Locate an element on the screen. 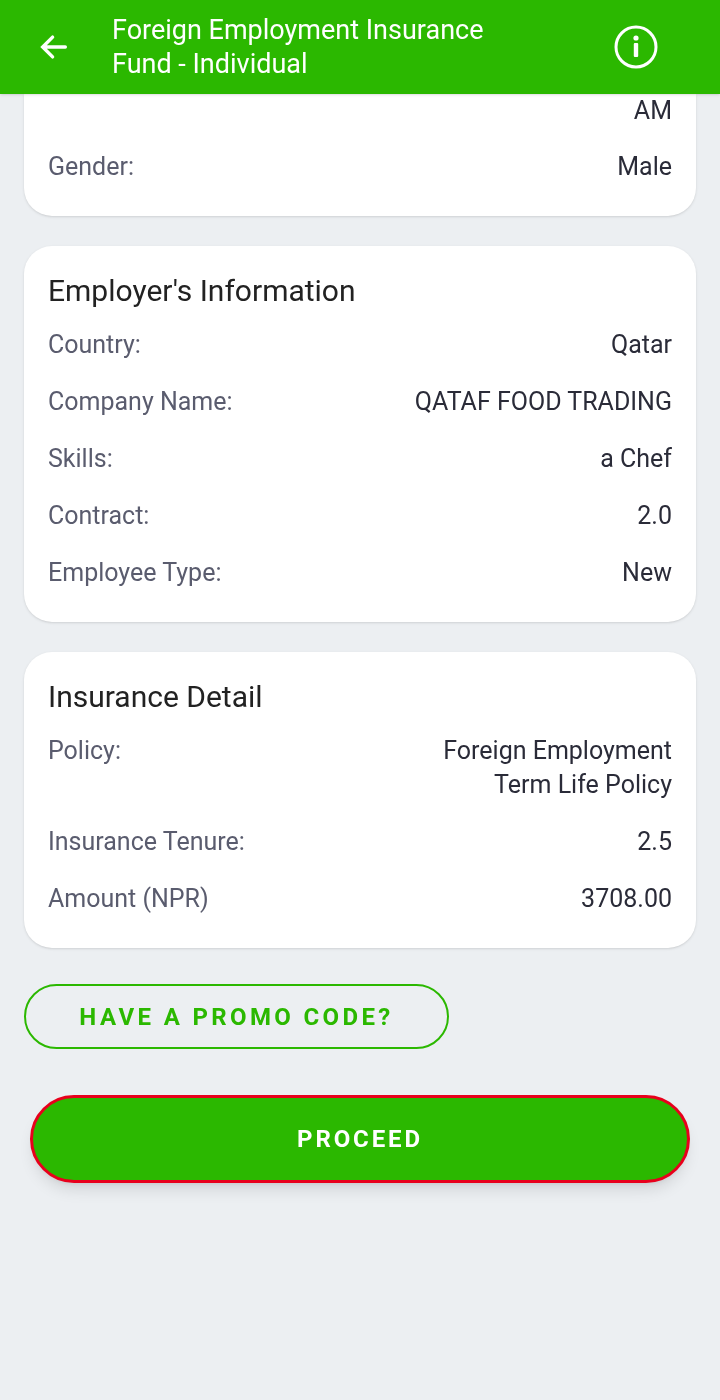  field-label: Insurance Tenure: is located at coordinates (146, 842).